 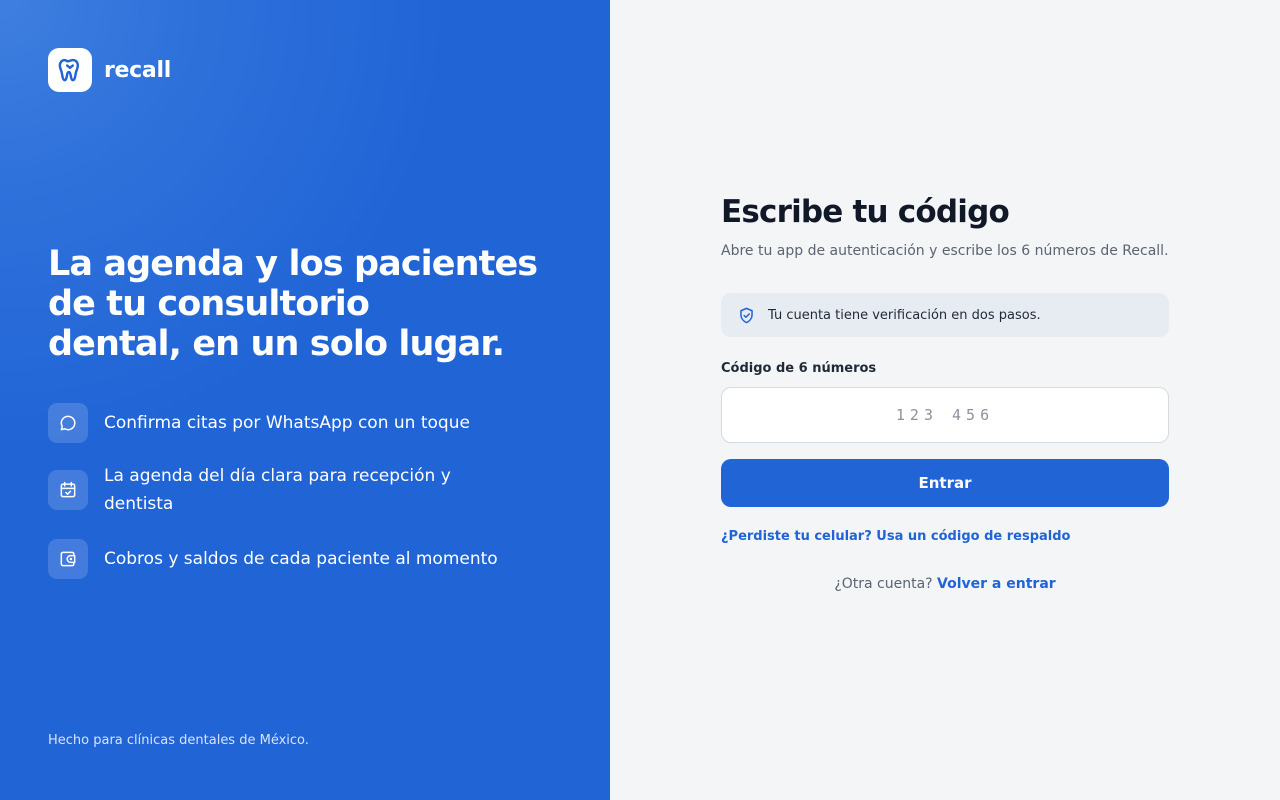 I want to click on back-to-login-link: Volver a entrar, so click(x=996, y=584).